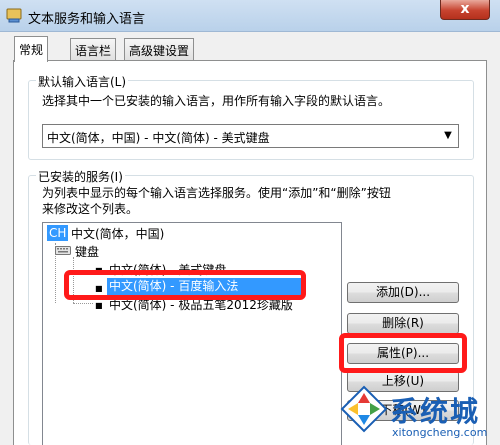  What do you see at coordinates (14, 15) in the screenshot?
I see `text-services-icon` at bounding box center [14, 15].